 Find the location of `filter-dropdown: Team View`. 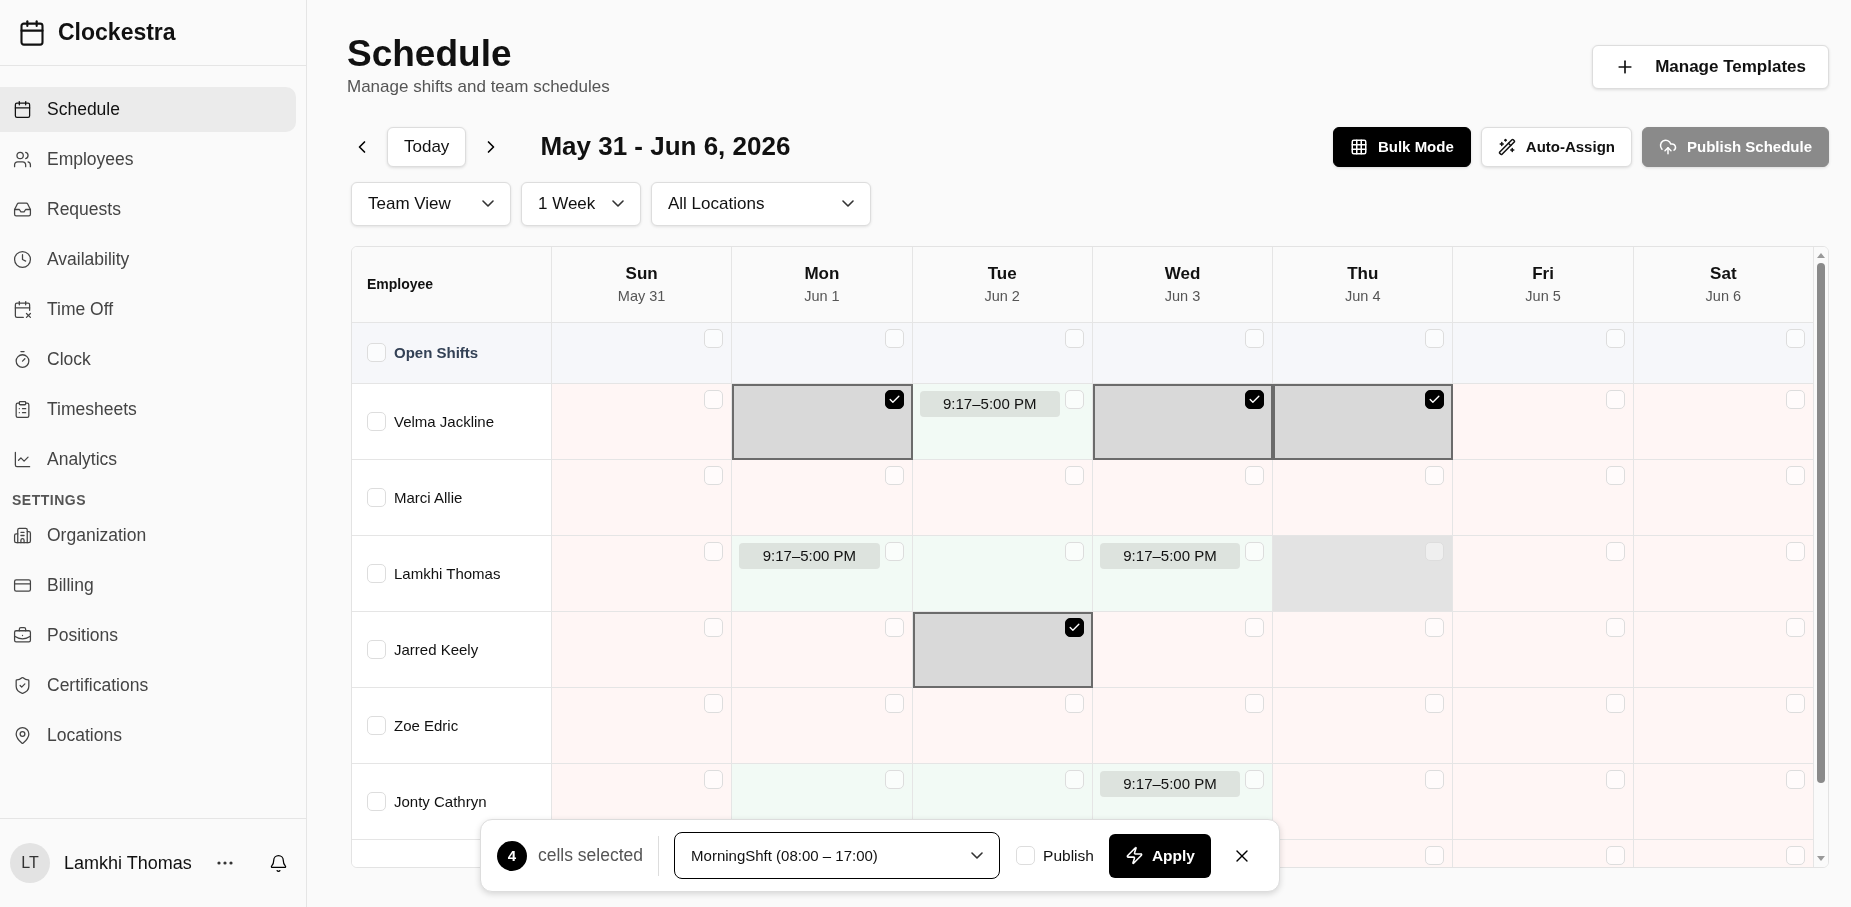

filter-dropdown: Team View is located at coordinates (431, 203).